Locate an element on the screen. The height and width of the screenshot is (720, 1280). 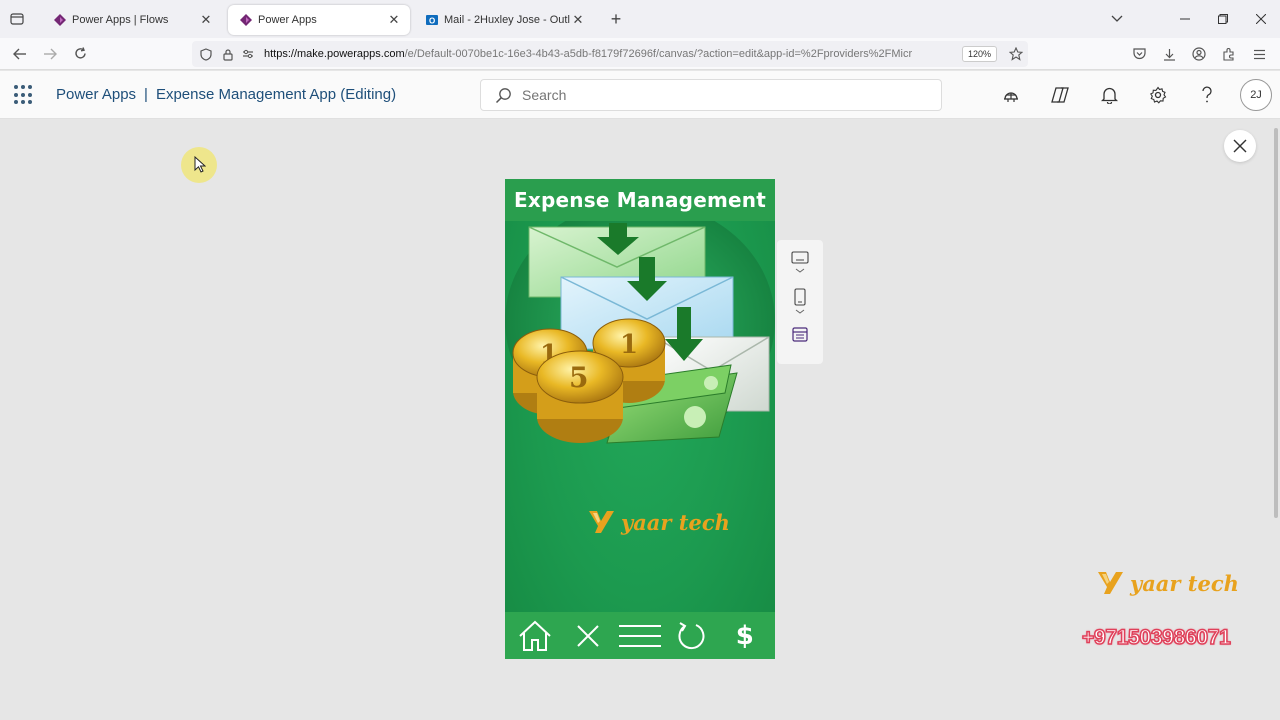
site-permissions-icon is located at coordinates (248, 54).